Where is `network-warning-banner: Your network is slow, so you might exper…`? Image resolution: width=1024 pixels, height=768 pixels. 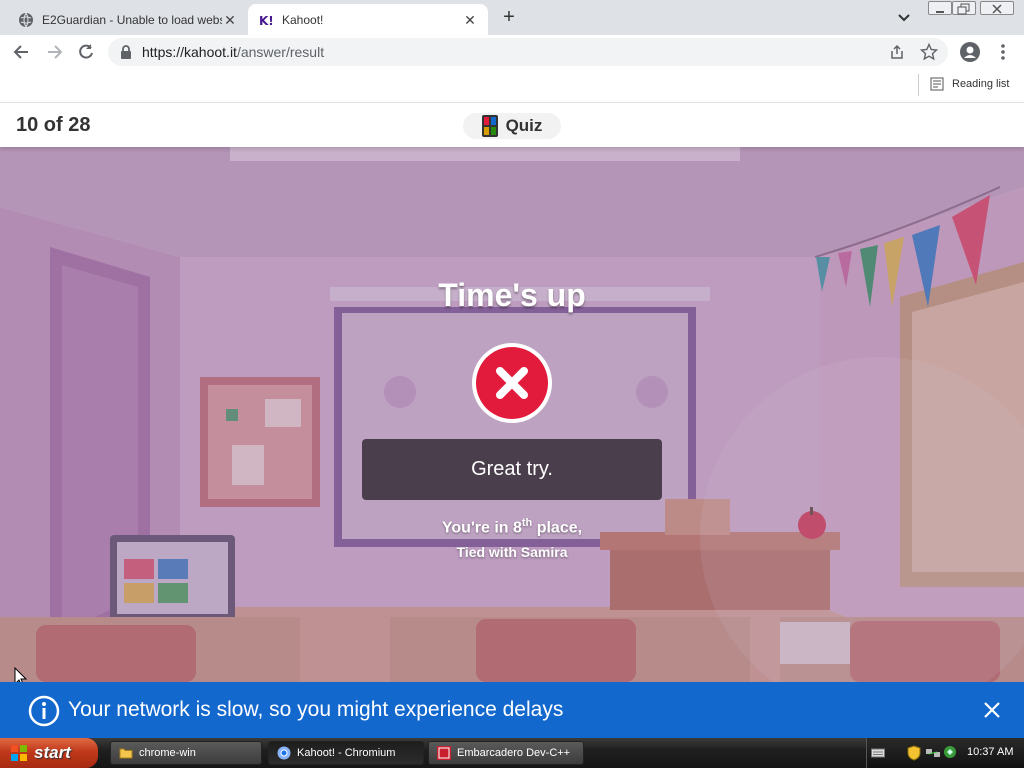
network-warning-banner: Your network is slow, so you might exper… is located at coordinates (512, 710).